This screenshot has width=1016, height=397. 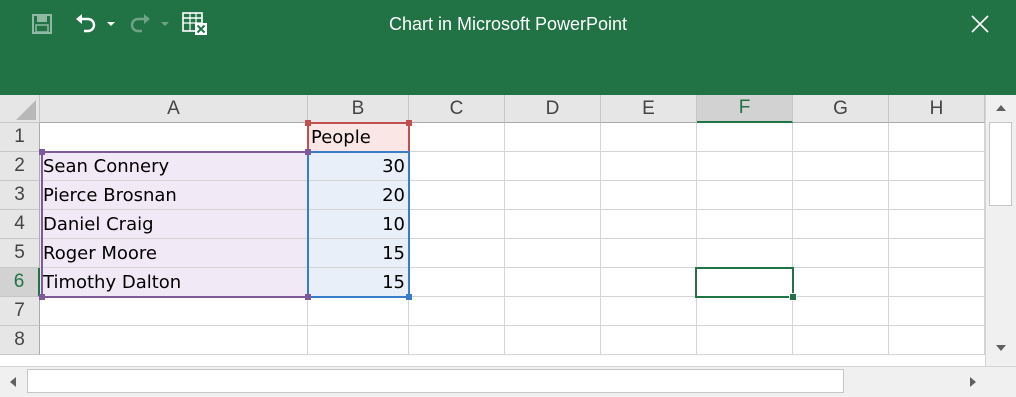 What do you see at coordinates (457, 166) in the screenshot?
I see `cell-c2` at bounding box center [457, 166].